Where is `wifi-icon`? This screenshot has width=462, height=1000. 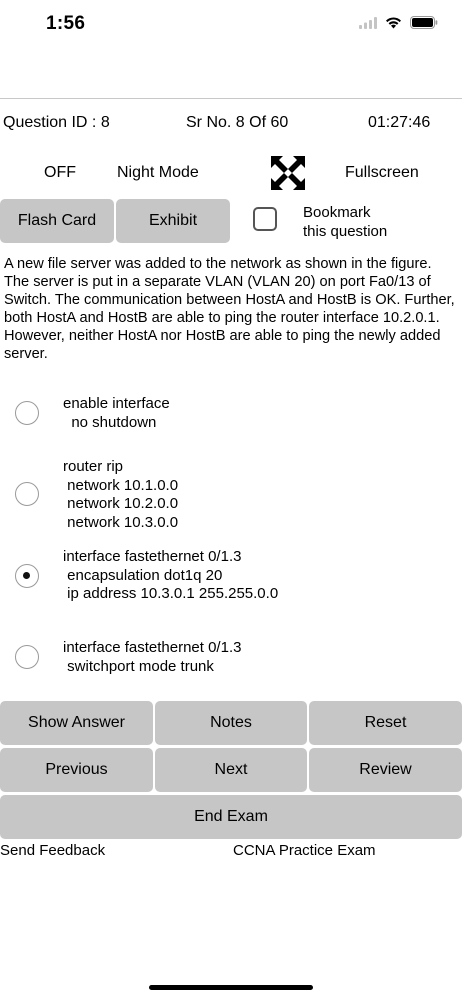 wifi-icon is located at coordinates (393, 25).